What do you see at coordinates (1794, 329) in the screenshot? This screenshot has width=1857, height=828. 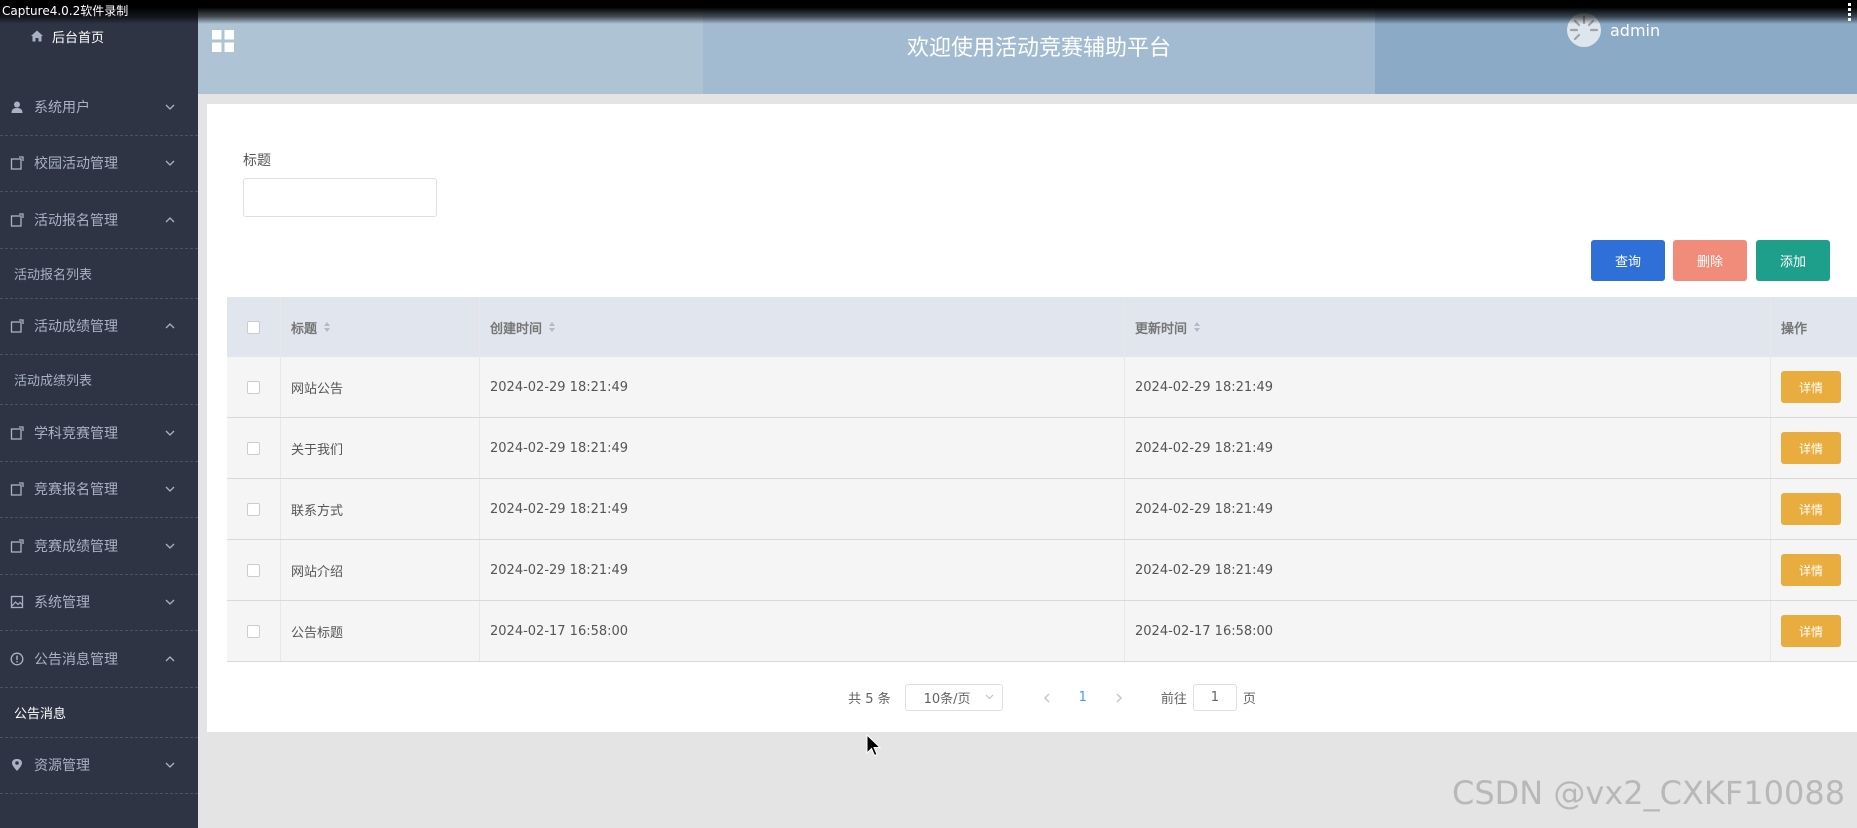 I see `column-header-op: 操作` at bounding box center [1794, 329].